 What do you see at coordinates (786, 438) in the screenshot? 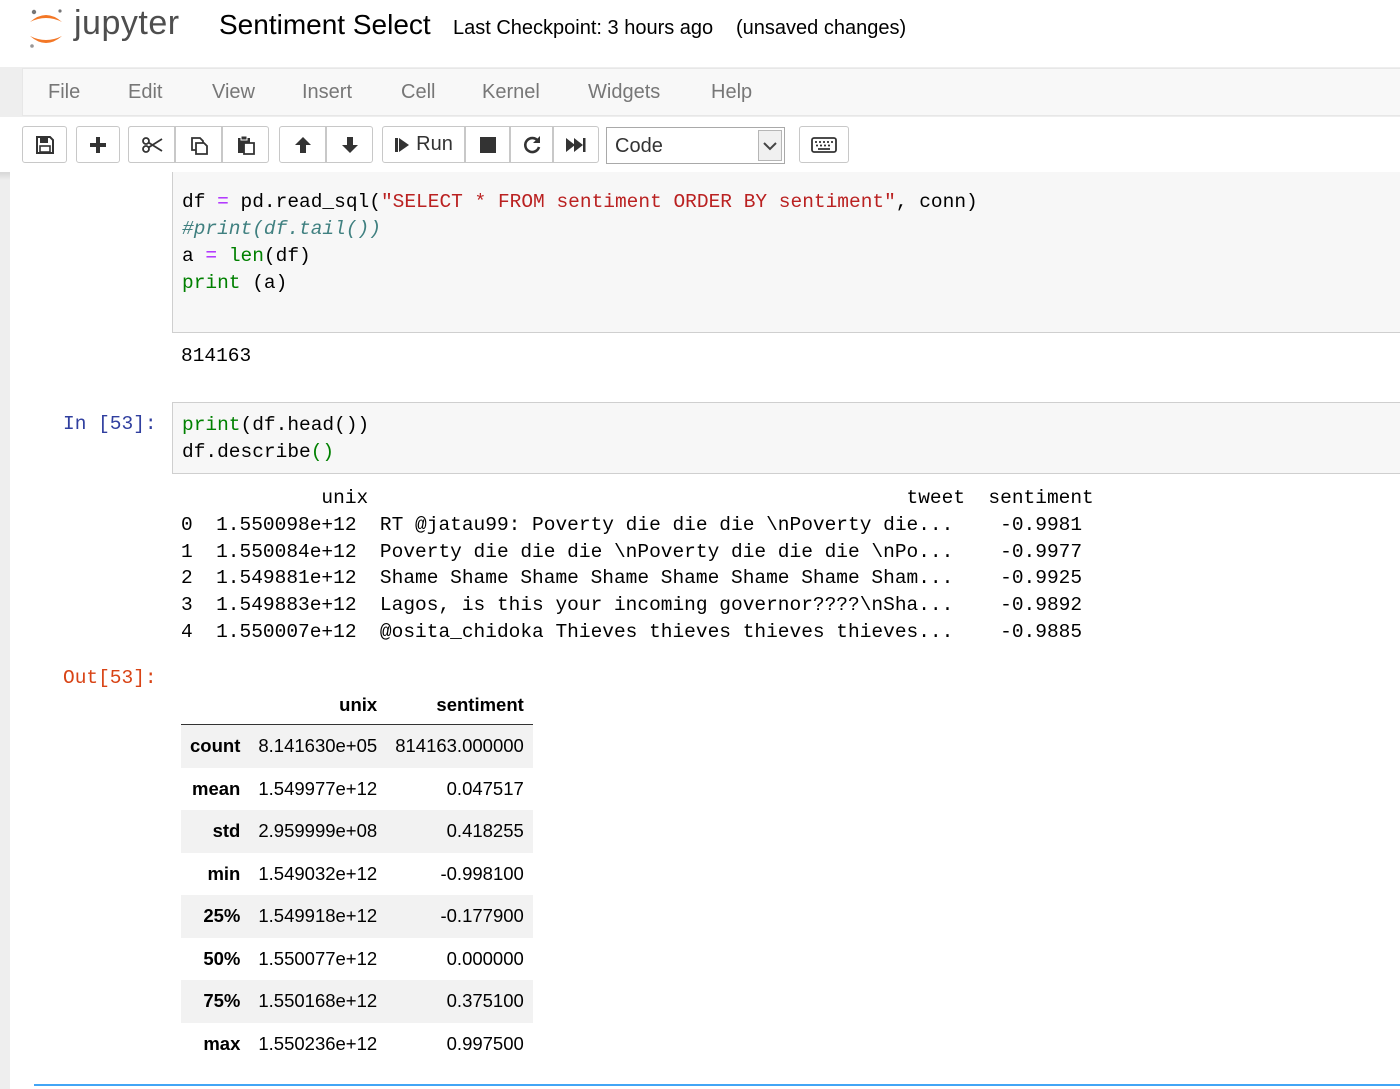
I see `code-cell-input-2: print(df.head()) df.describe()` at bounding box center [786, 438].